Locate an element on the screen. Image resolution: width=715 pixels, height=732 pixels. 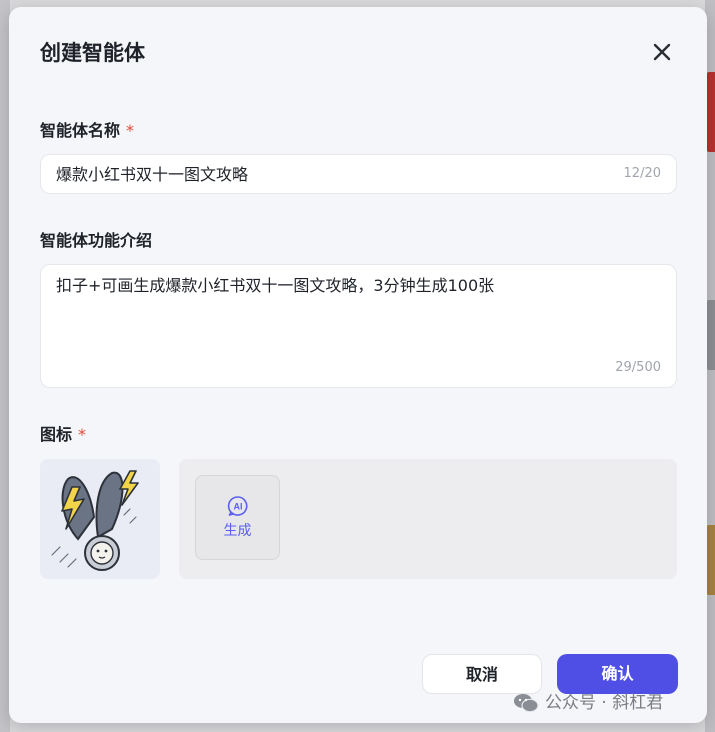
icon-label: 图标 * is located at coordinates (63, 435).